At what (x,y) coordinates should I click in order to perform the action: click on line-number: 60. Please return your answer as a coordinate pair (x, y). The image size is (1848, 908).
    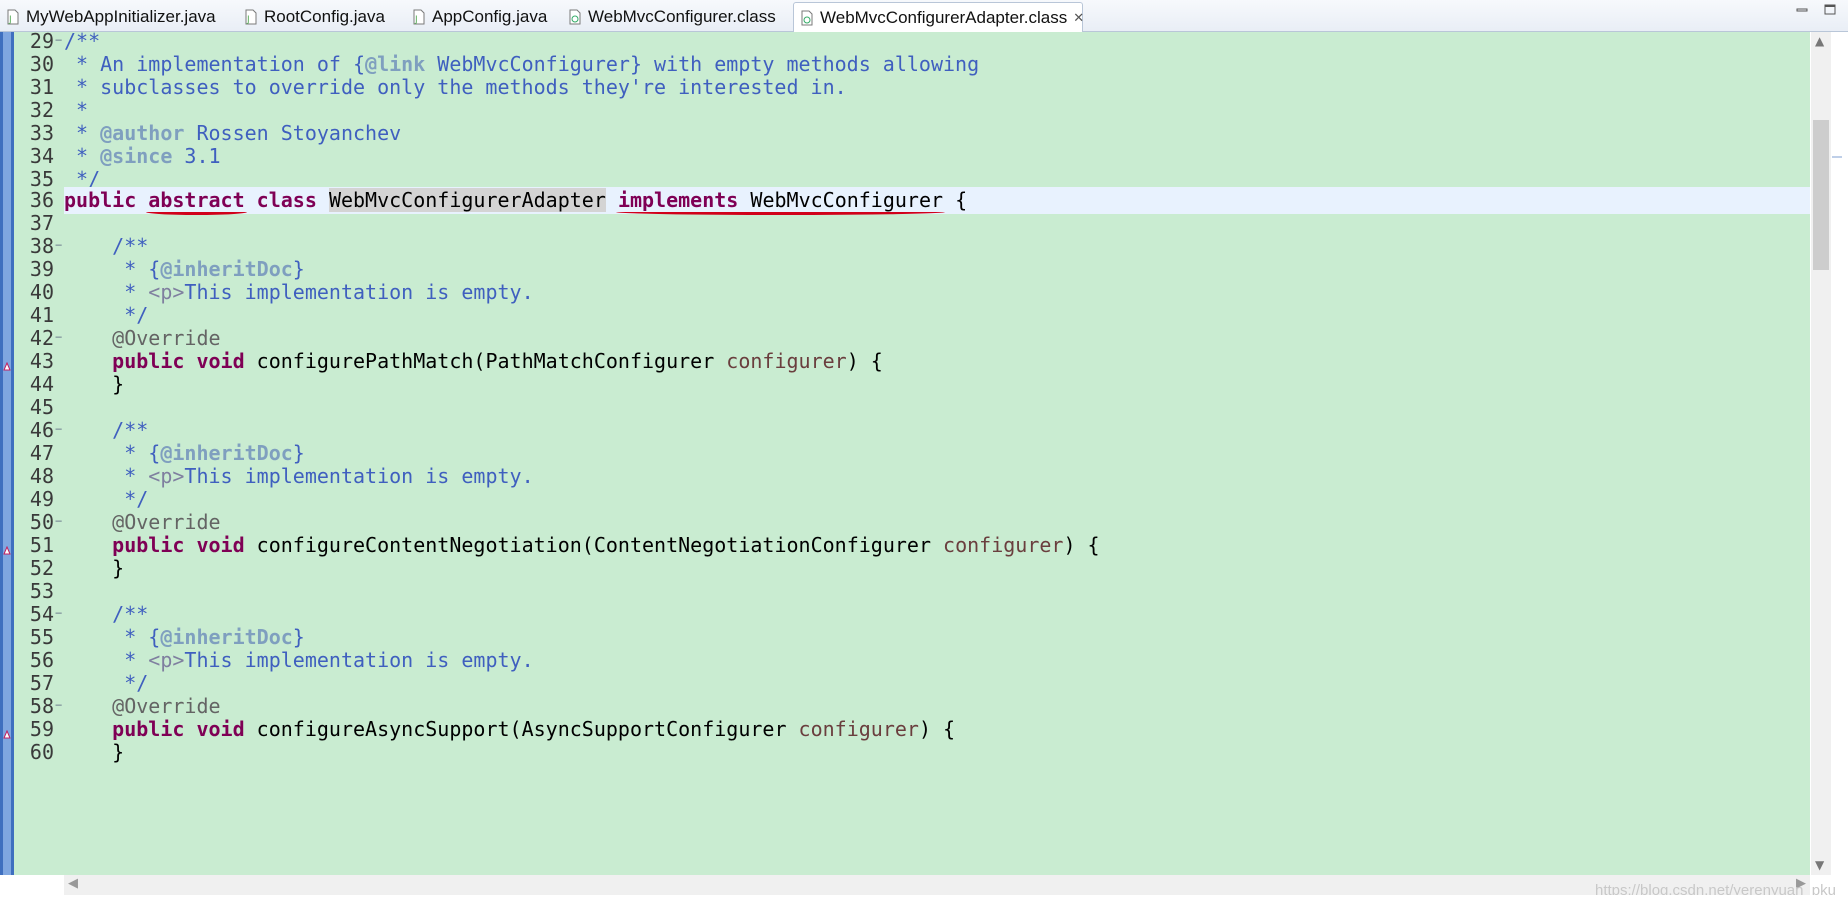
    Looking at the image, I should click on (41, 752).